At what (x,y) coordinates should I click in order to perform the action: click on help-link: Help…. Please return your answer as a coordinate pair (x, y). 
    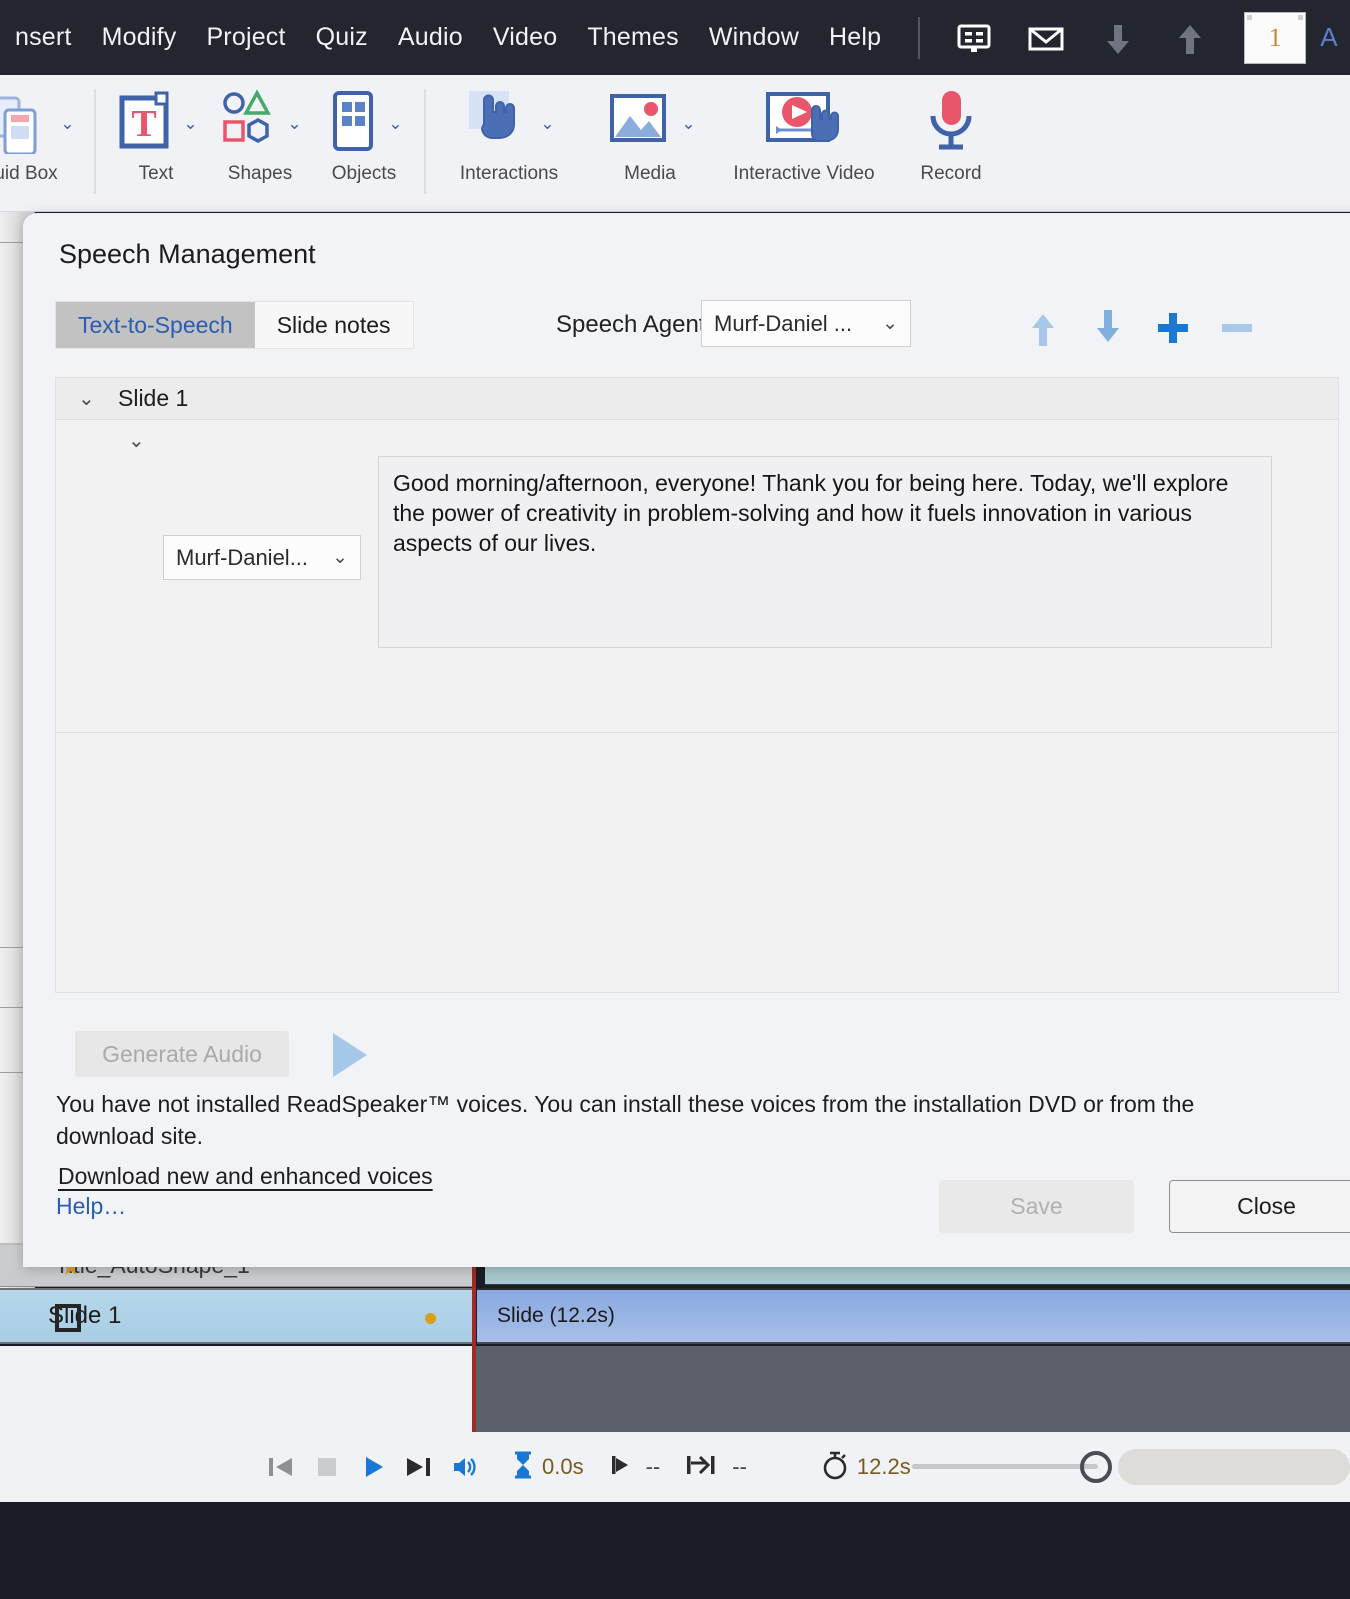
    Looking at the image, I should click on (91, 1206).